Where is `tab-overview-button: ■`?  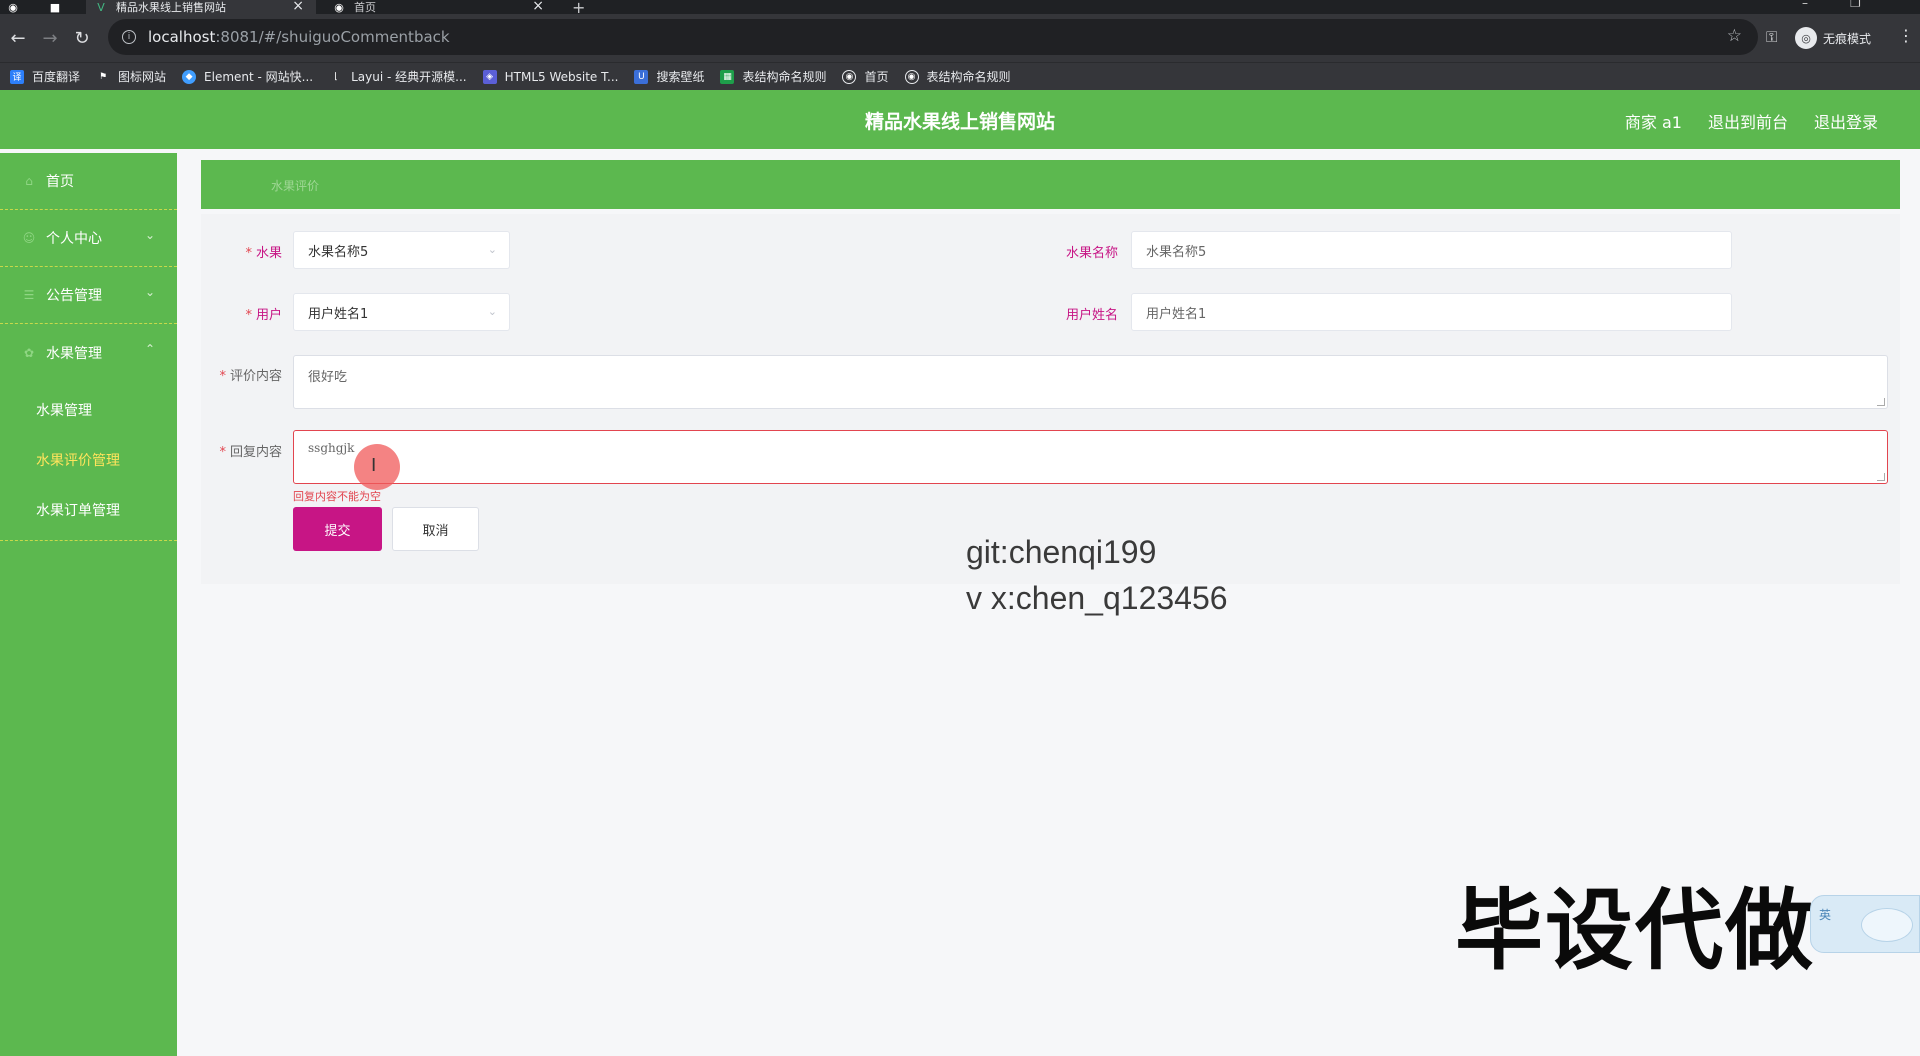 tab-overview-button: ■ is located at coordinates (63, 7).